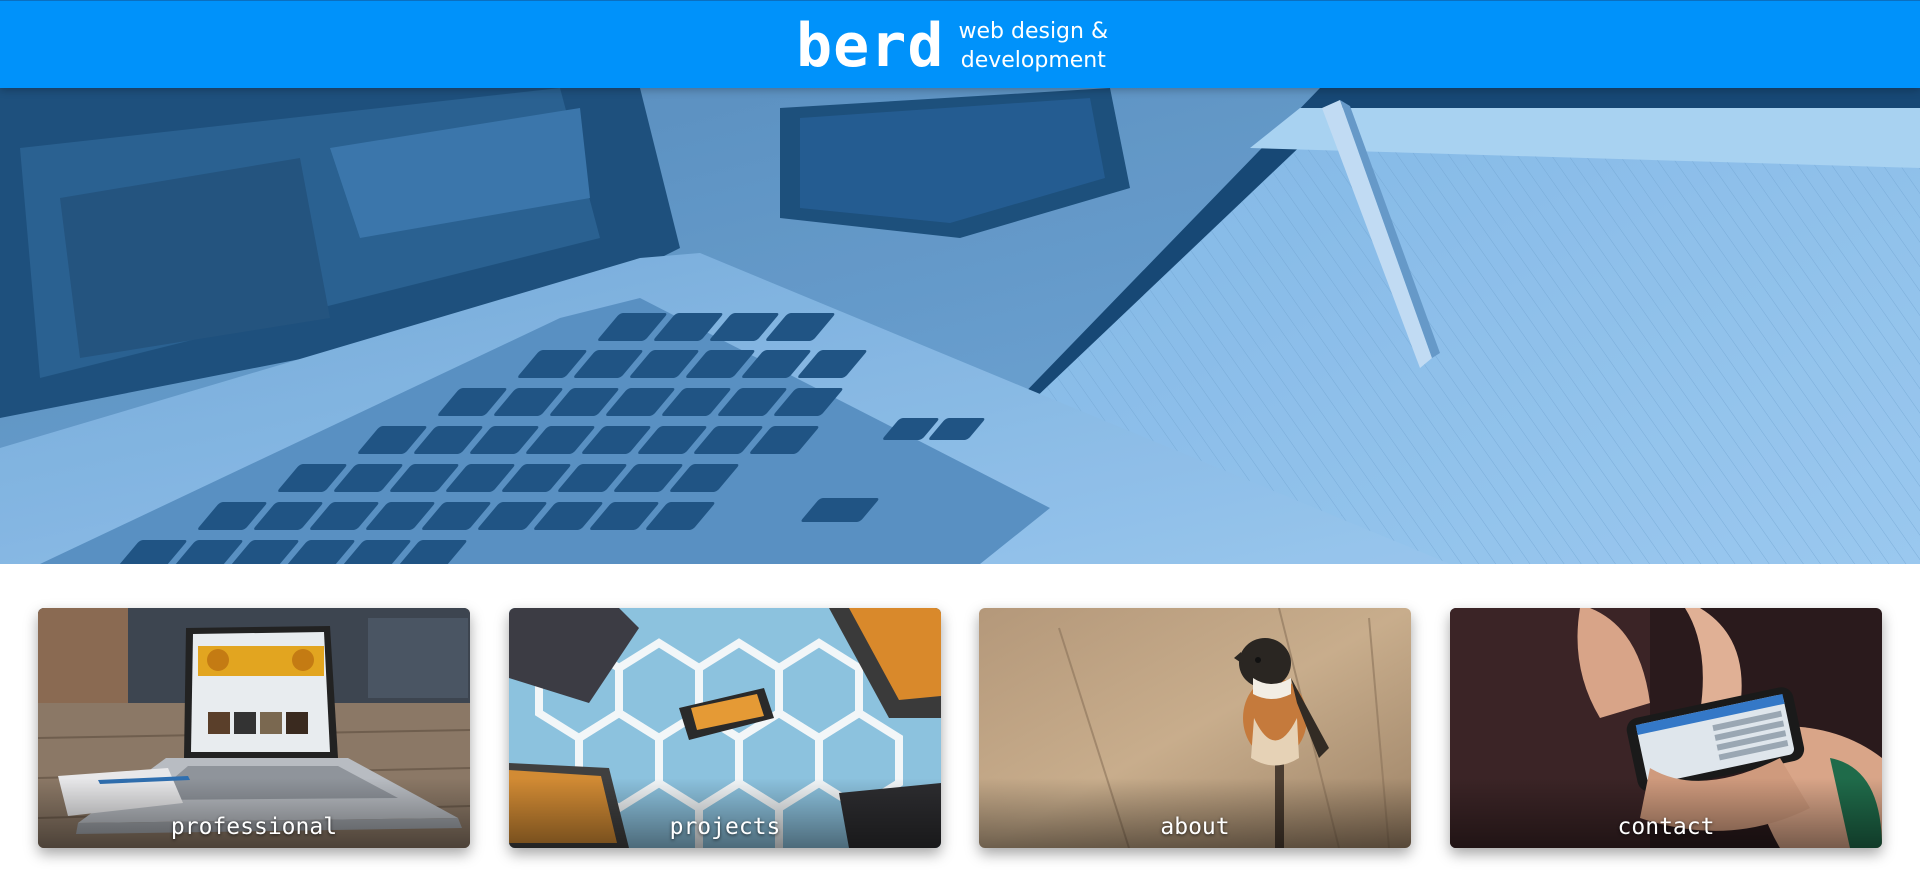  I want to click on card-label: about, so click(1195, 827).